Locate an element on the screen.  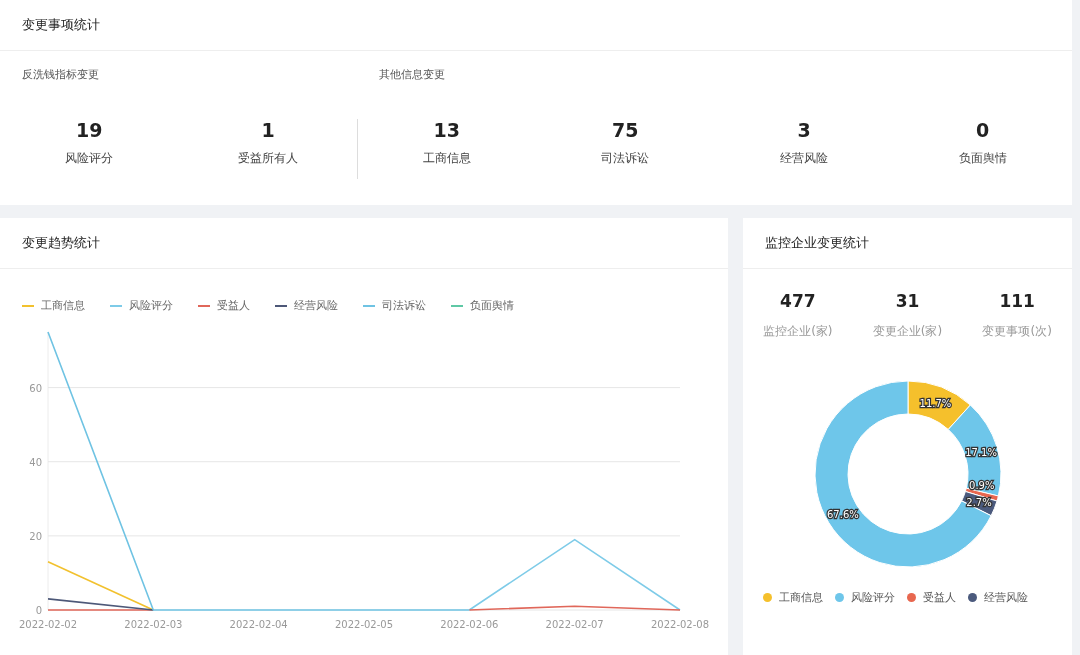
stat-value: 111 is located at coordinates (1017, 301).